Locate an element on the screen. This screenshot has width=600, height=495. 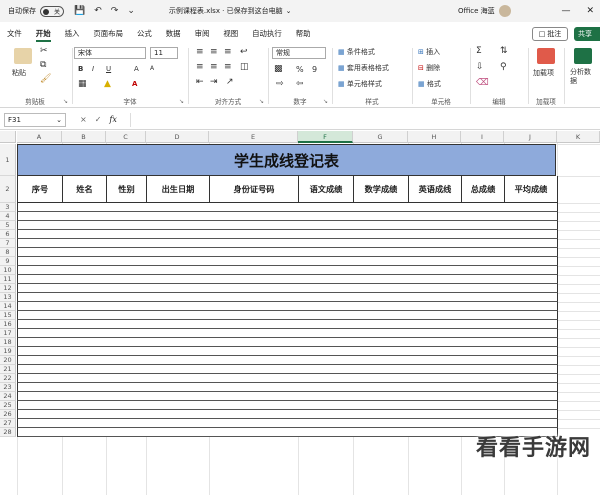
tab-view: 视图 is located at coordinates (230, 34).